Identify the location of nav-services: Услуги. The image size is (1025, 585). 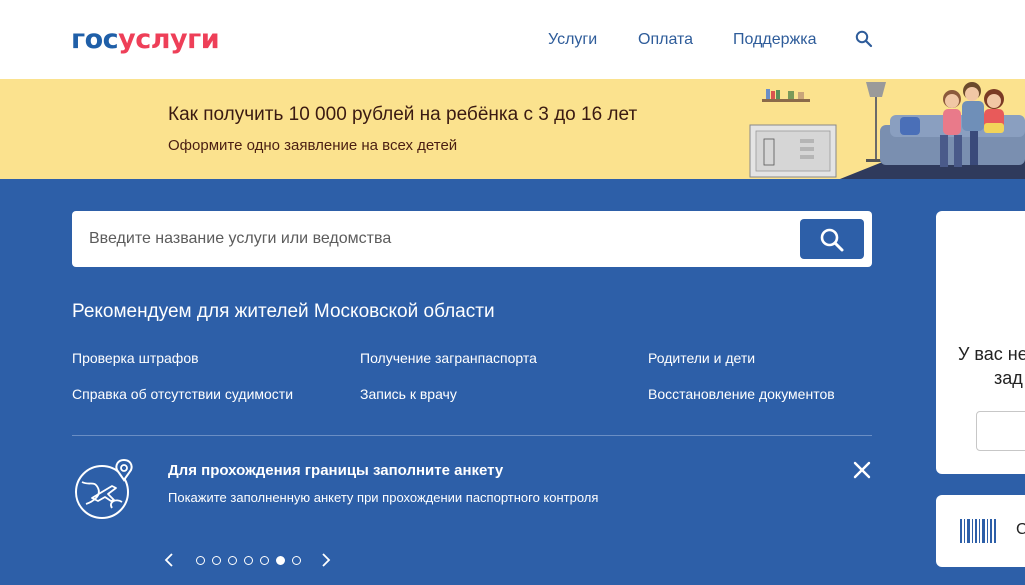
(572, 40).